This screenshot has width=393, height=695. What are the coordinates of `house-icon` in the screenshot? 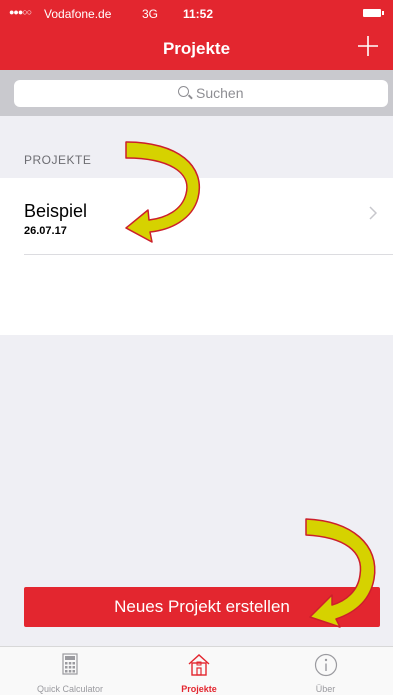 It's located at (199, 665).